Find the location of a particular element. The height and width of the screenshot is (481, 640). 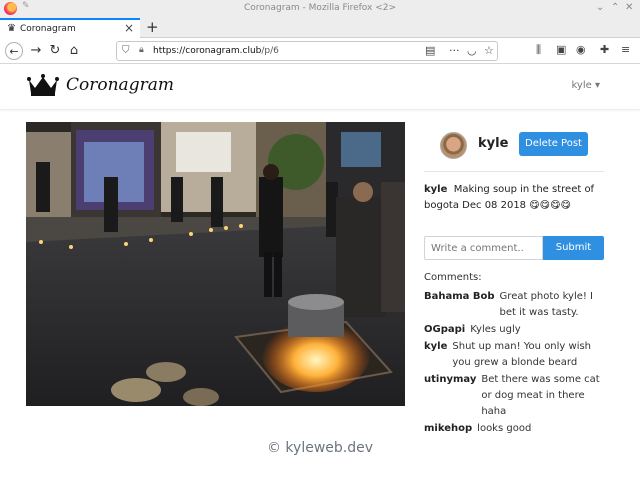

submit-button: Submit is located at coordinates (573, 248).